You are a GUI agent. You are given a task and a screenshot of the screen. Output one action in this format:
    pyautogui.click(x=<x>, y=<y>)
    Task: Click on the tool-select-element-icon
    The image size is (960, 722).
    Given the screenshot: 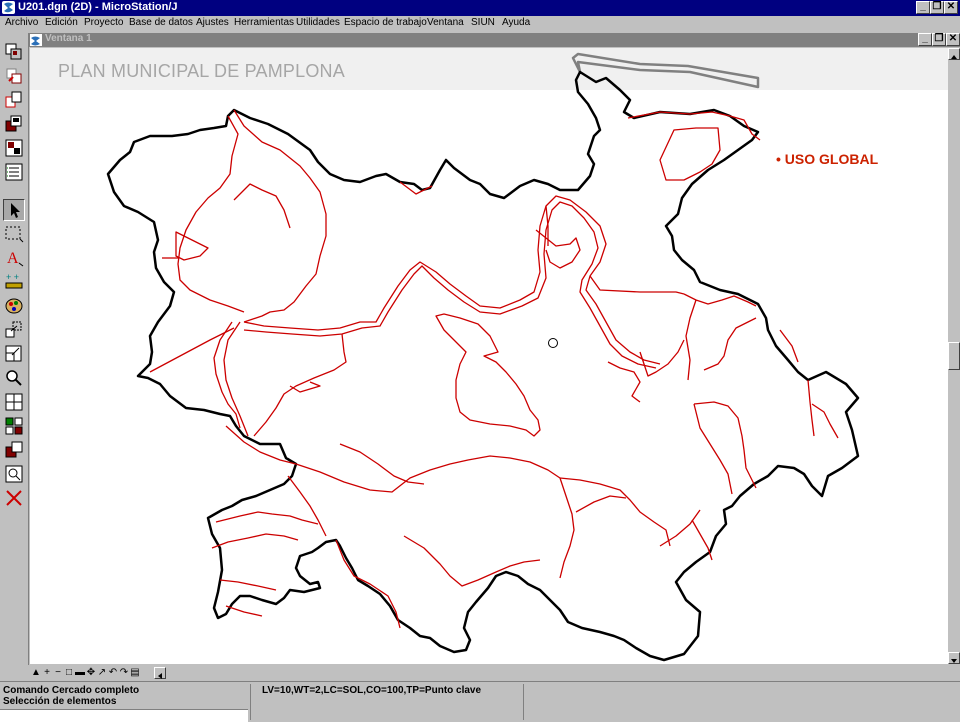 What is the action you would take?
    pyautogui.click(x=14, y=210)
    